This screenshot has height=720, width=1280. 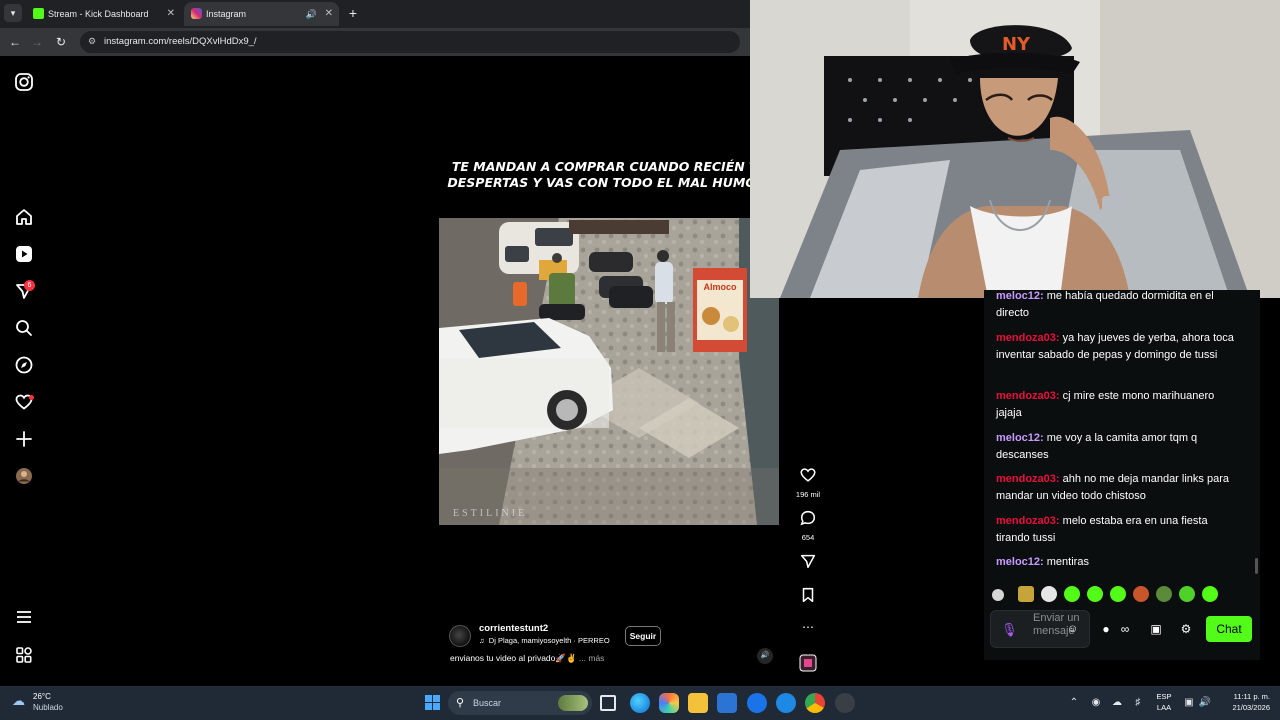 What do you see at coordinates (643, 636) in the screenshot?
I see `follow-button: Seguir` at bounding box center [643, 636].